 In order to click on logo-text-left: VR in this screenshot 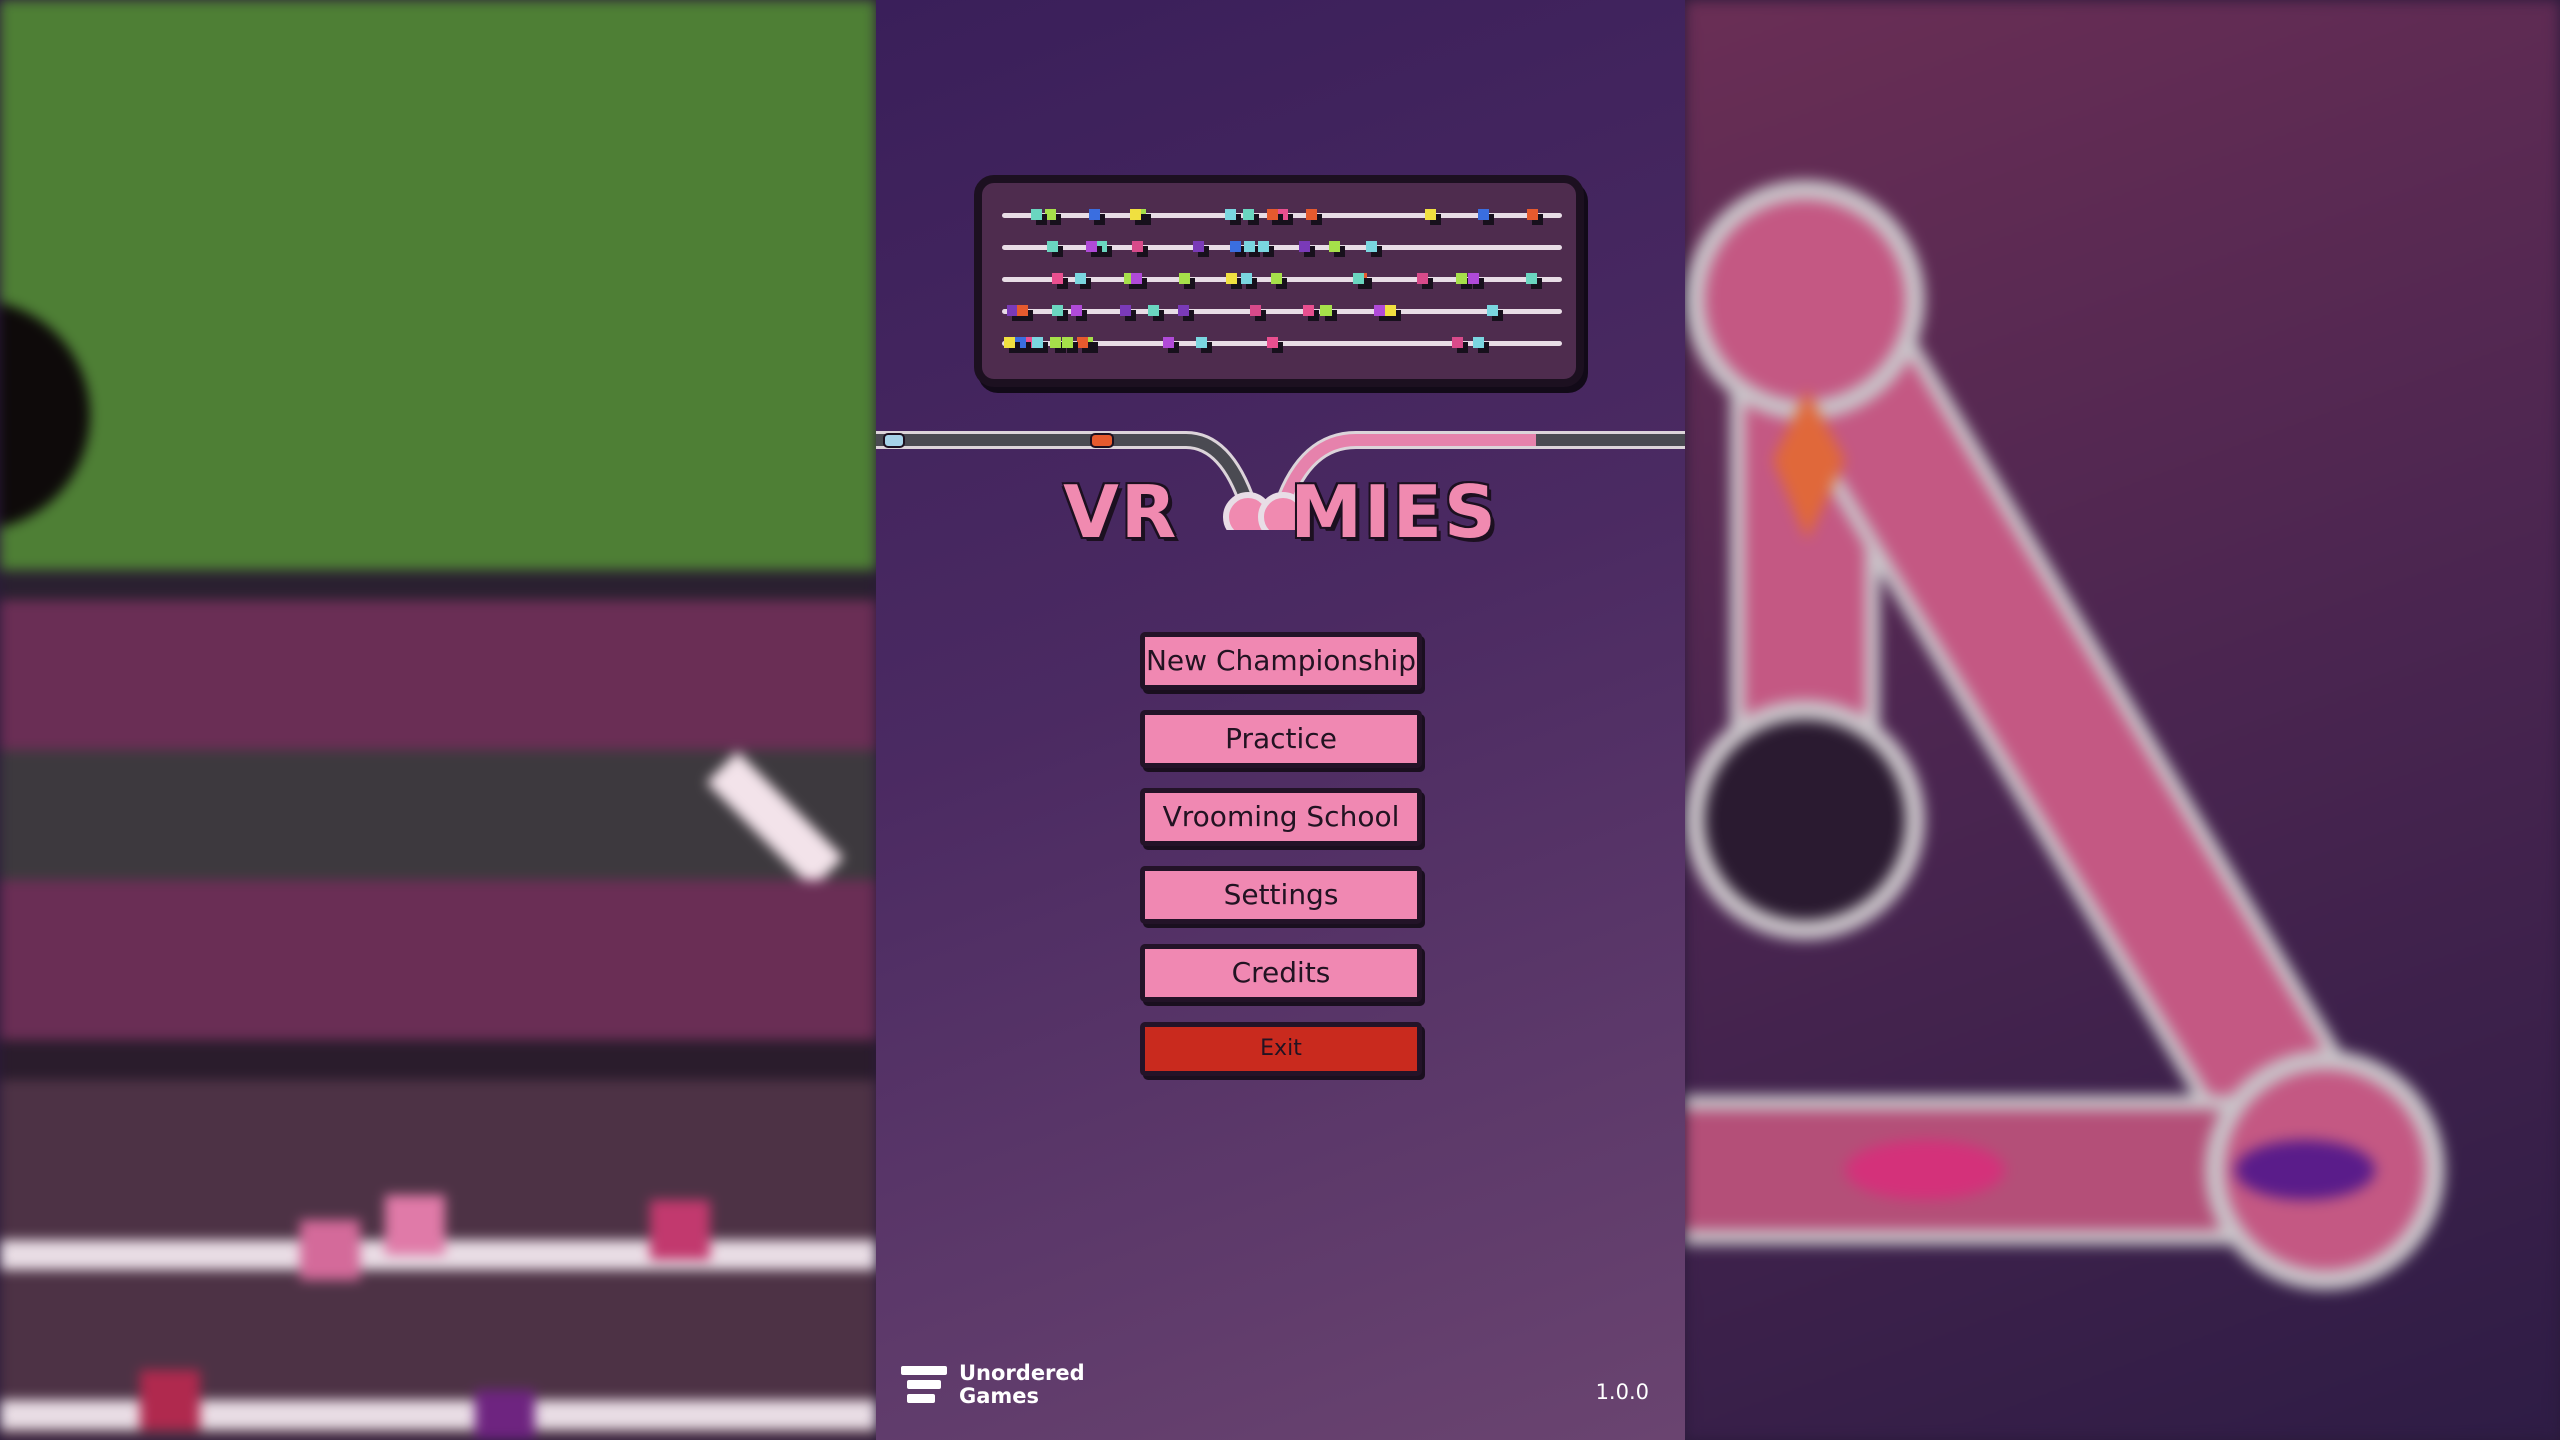, I will do `click(1121, 512)`.